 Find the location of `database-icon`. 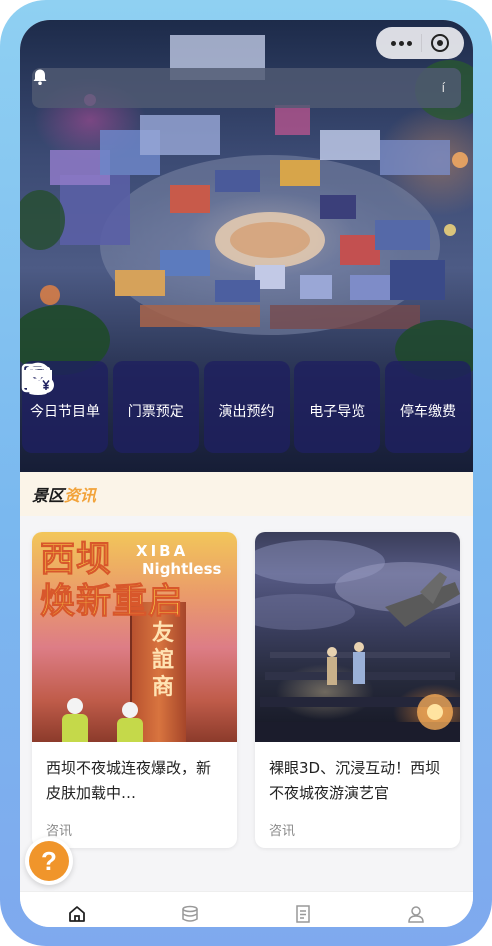

database-icon is located at coordinates (190, 913).